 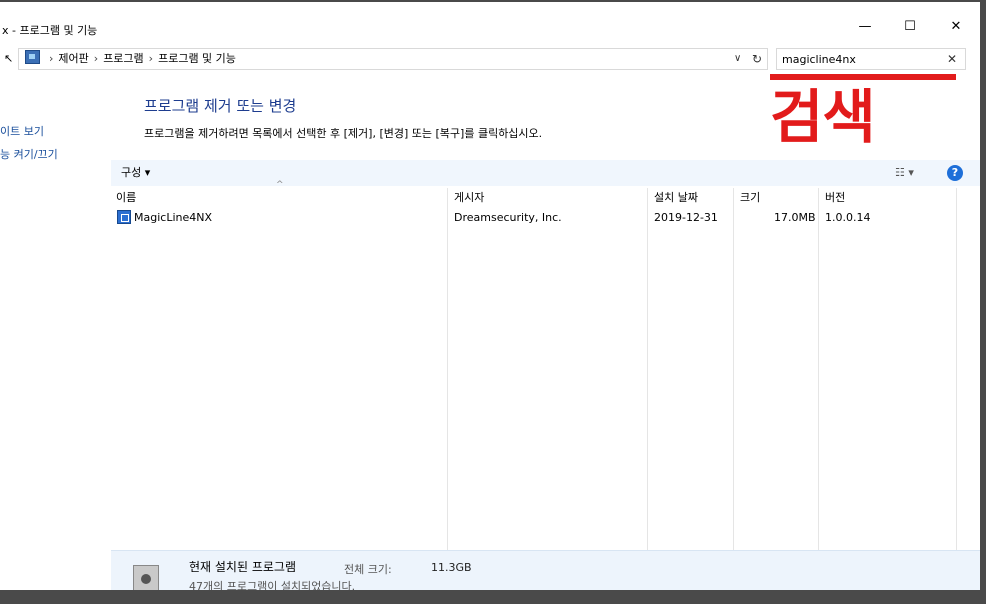 I want to click on organize-button: 구성 ▾, so click(x=135, y=173).